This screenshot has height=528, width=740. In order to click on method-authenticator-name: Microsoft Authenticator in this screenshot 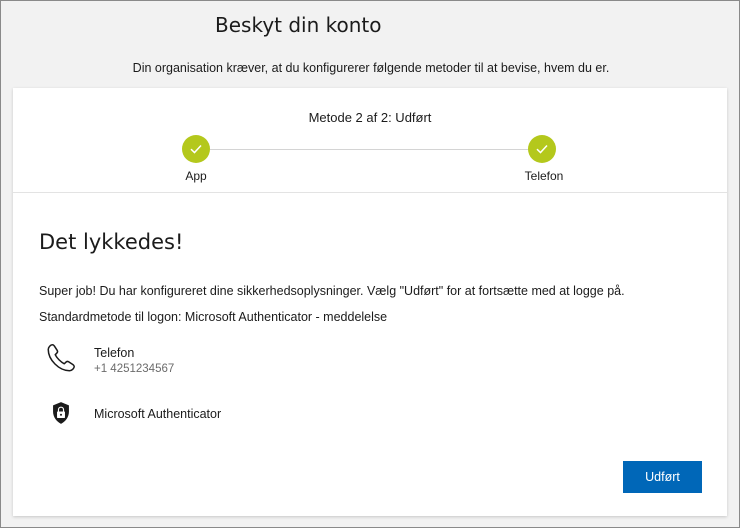, I will do `click(158, 414)`.